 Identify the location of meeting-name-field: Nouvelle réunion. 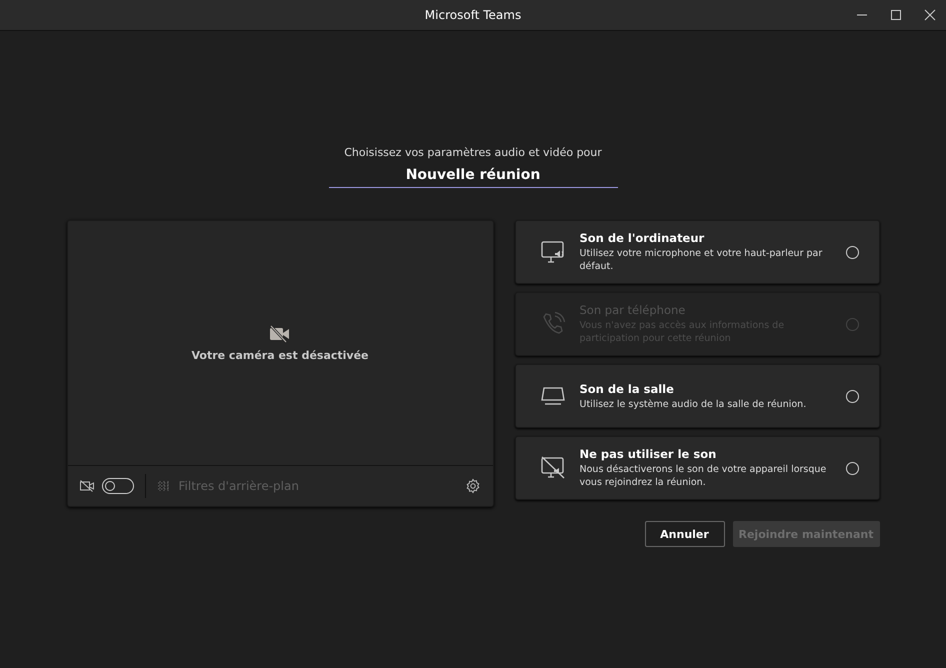
(473, 176).